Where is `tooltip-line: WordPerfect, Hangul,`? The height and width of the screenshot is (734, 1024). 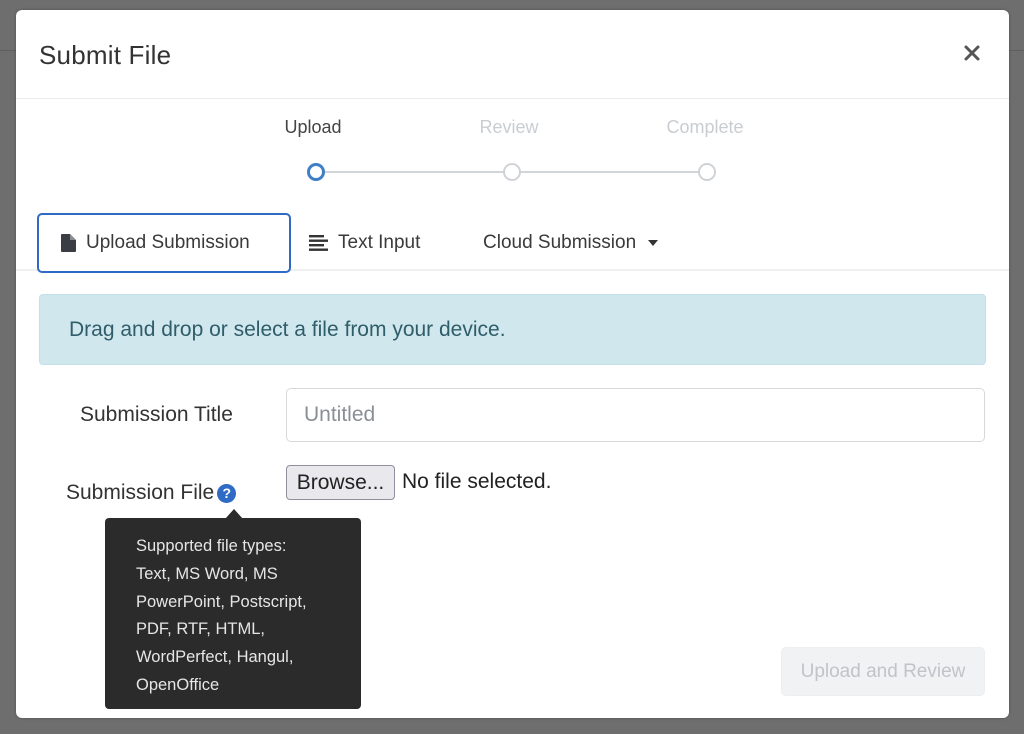 tooltip-line: WordPerfect, Hangul, is located at coordinates (215, 657).